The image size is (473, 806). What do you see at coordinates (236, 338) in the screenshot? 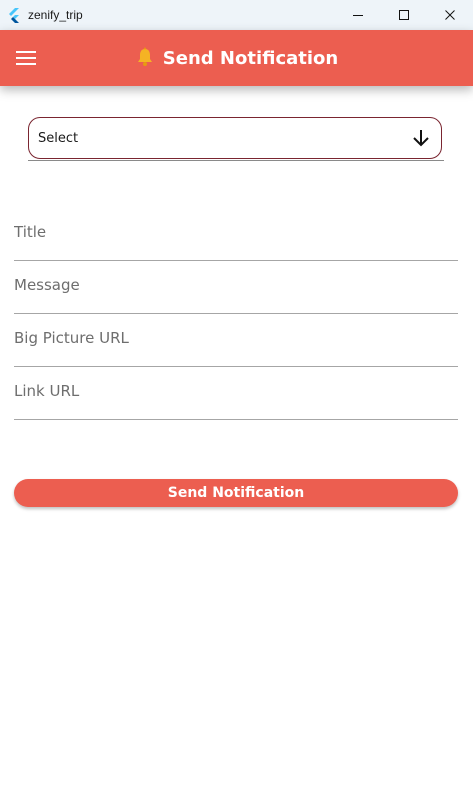
I see `big-picture-url-input` at bounding box center [236, 338].